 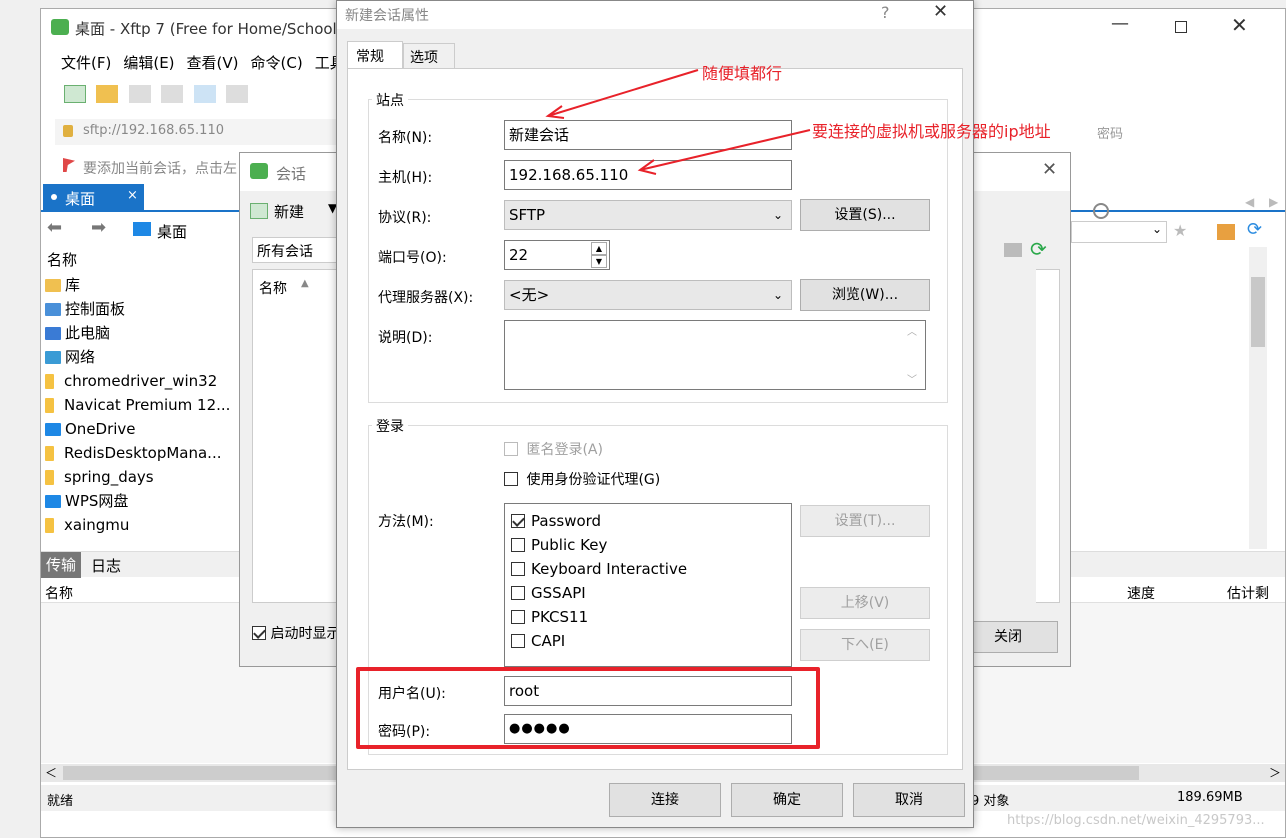 I want to click on annotation-arrows, so click(x=678, y=122).